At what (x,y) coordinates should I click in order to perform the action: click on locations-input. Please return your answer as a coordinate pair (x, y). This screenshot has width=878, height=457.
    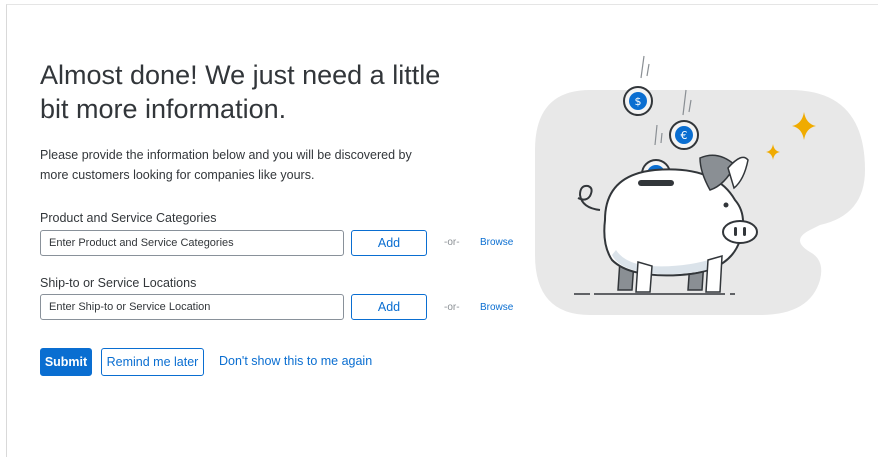
    Looking at the image, I should click on (192, 307).